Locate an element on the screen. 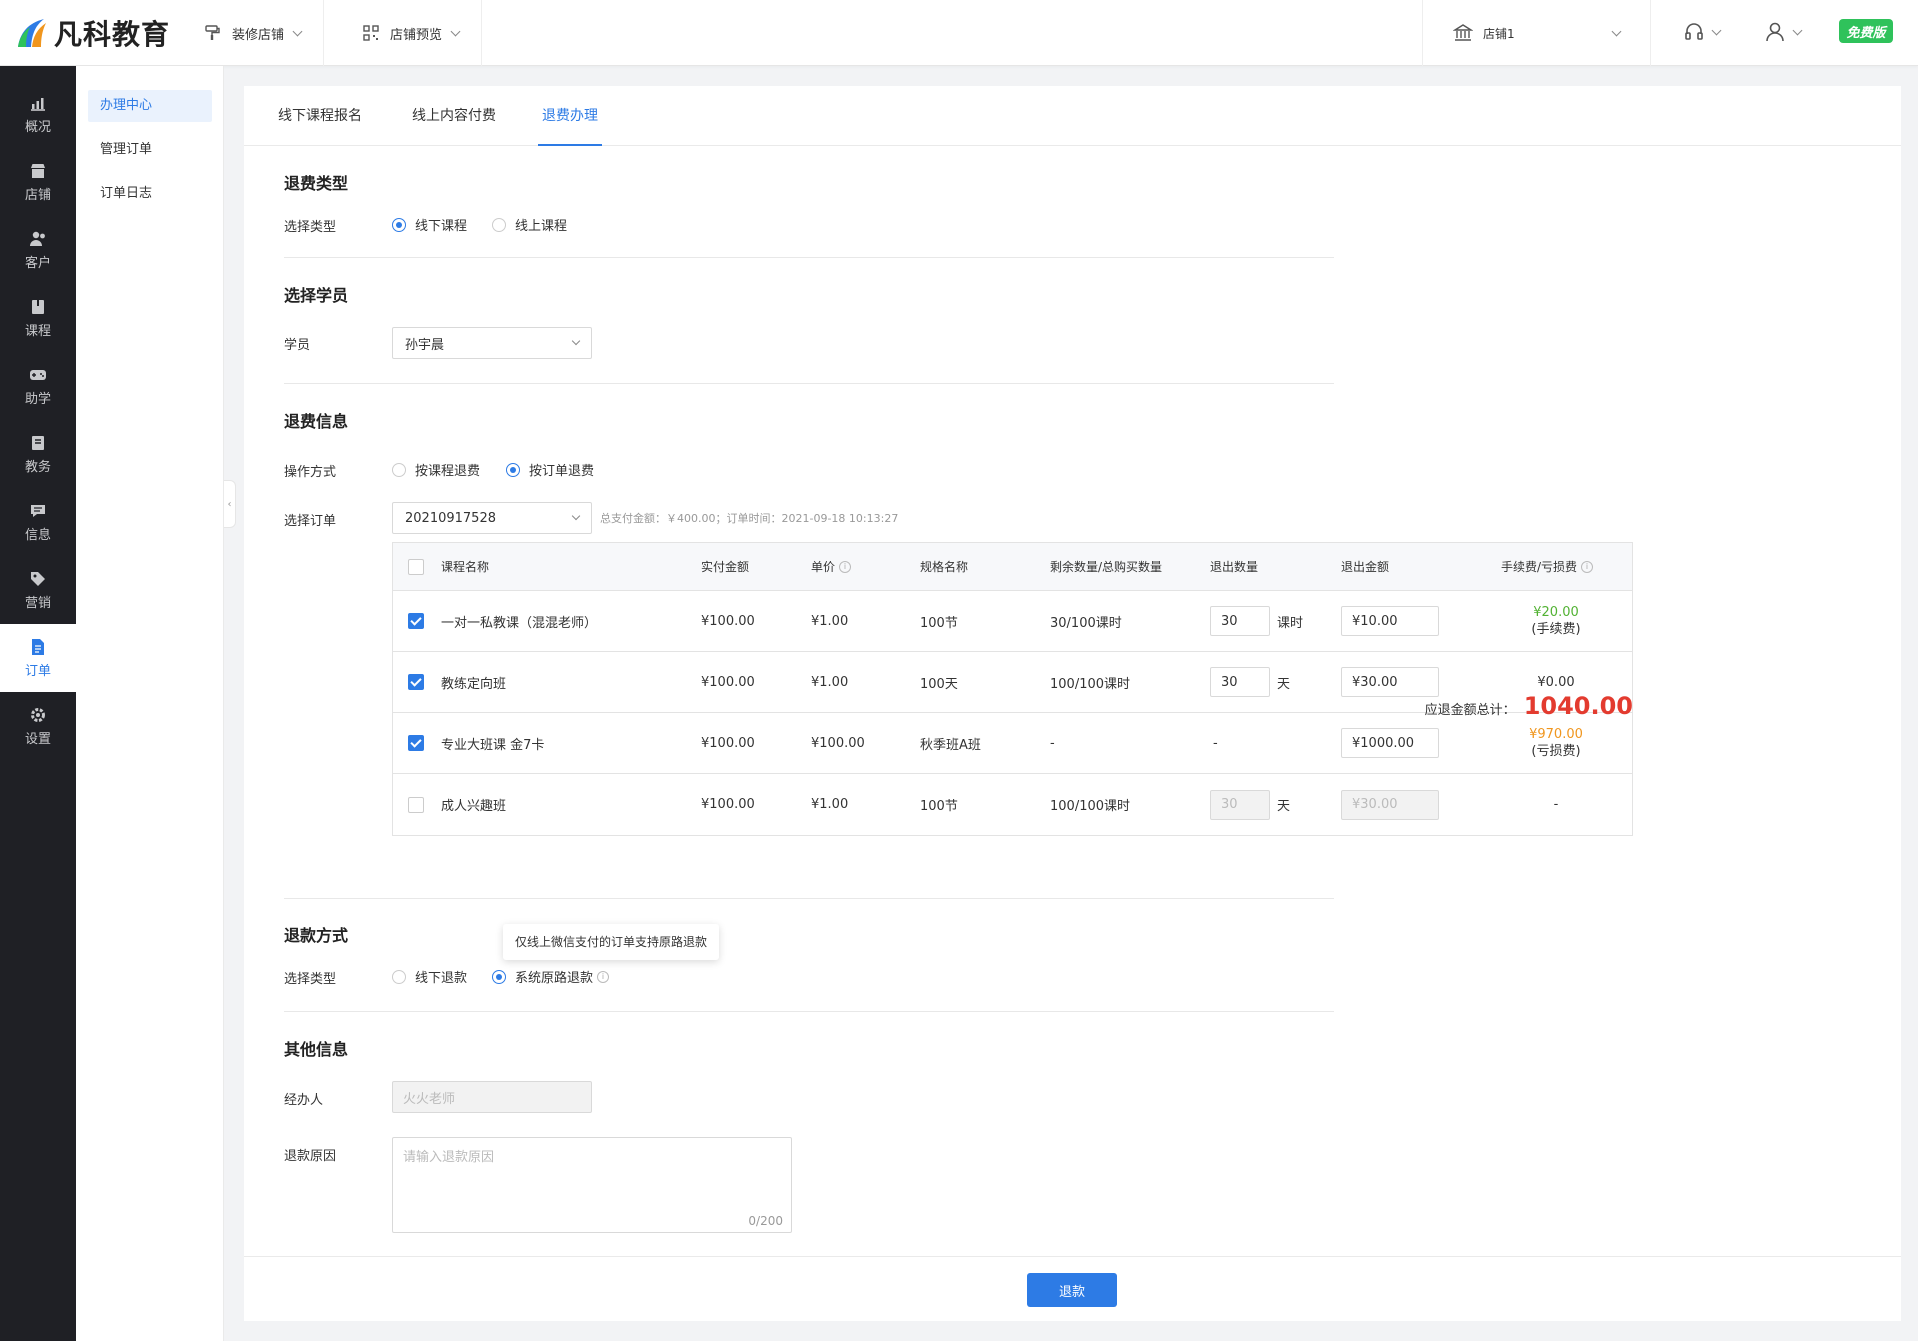 This screenshot has width=1918, height=1341. brand-logo: 凡科教育 is located at coordinates (92, 33).